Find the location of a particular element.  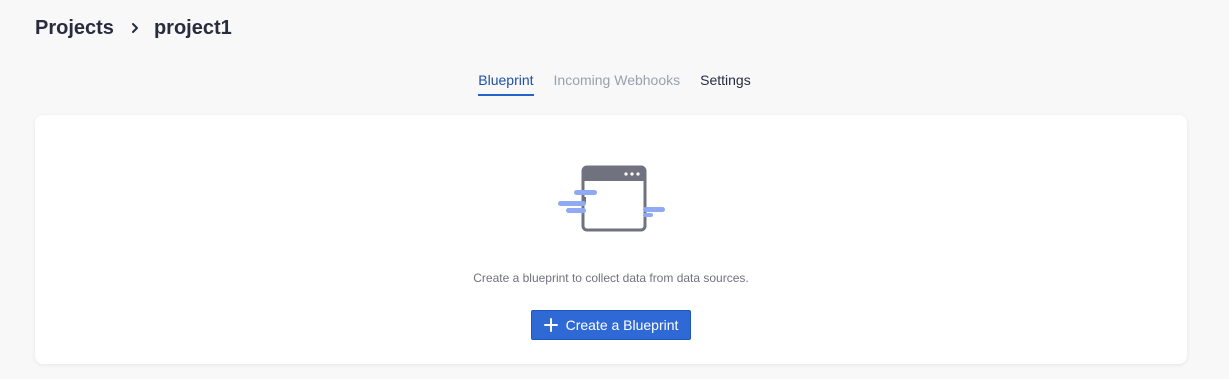

breadcrumb-current-project: project1 is located at coordinates (192, 27).